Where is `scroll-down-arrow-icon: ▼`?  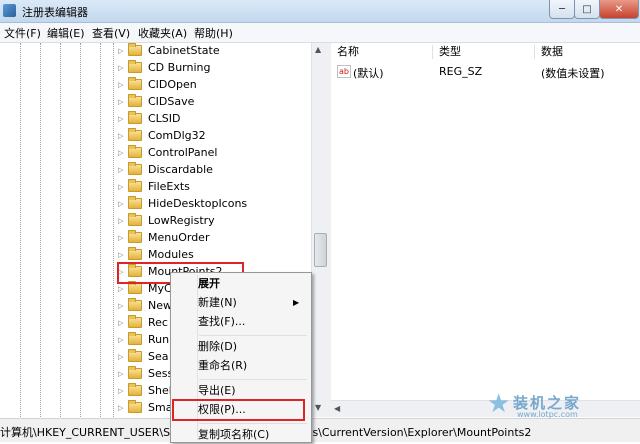
scroll-down-arrow-icon: ▼ is located at coordinates (318, 407).